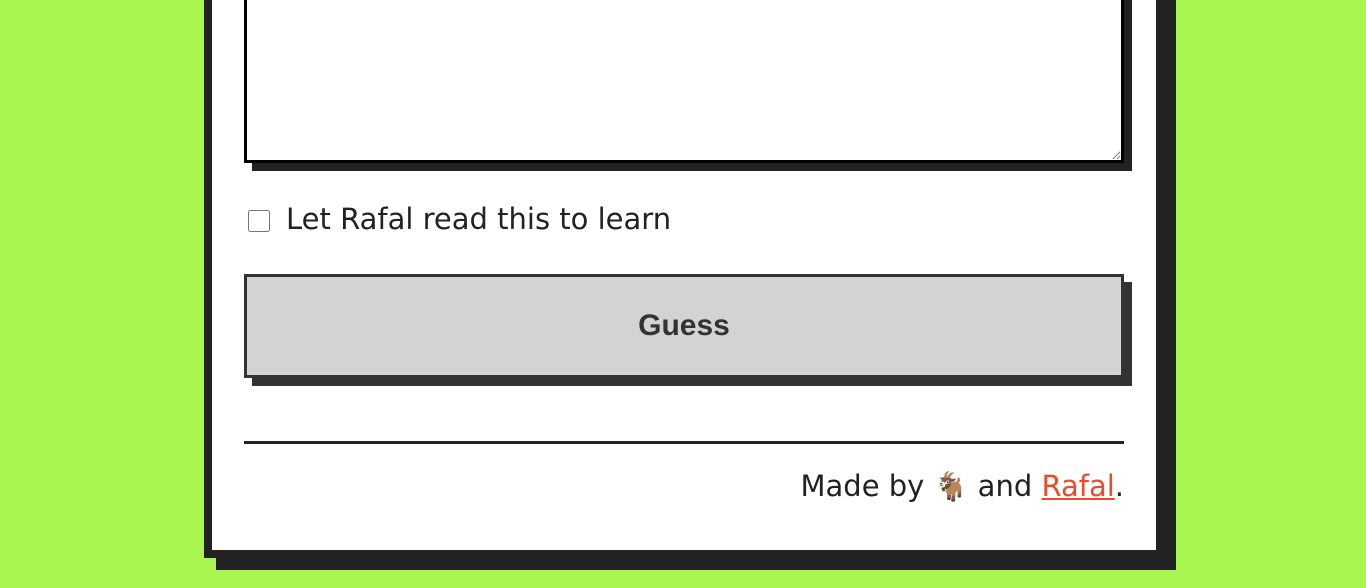 This screenshot has height=588, width=1366. What do you see at coordinates (684, 326) in the screenshot?
I see `guess-button: Guess` at bounding box center [684, 326].